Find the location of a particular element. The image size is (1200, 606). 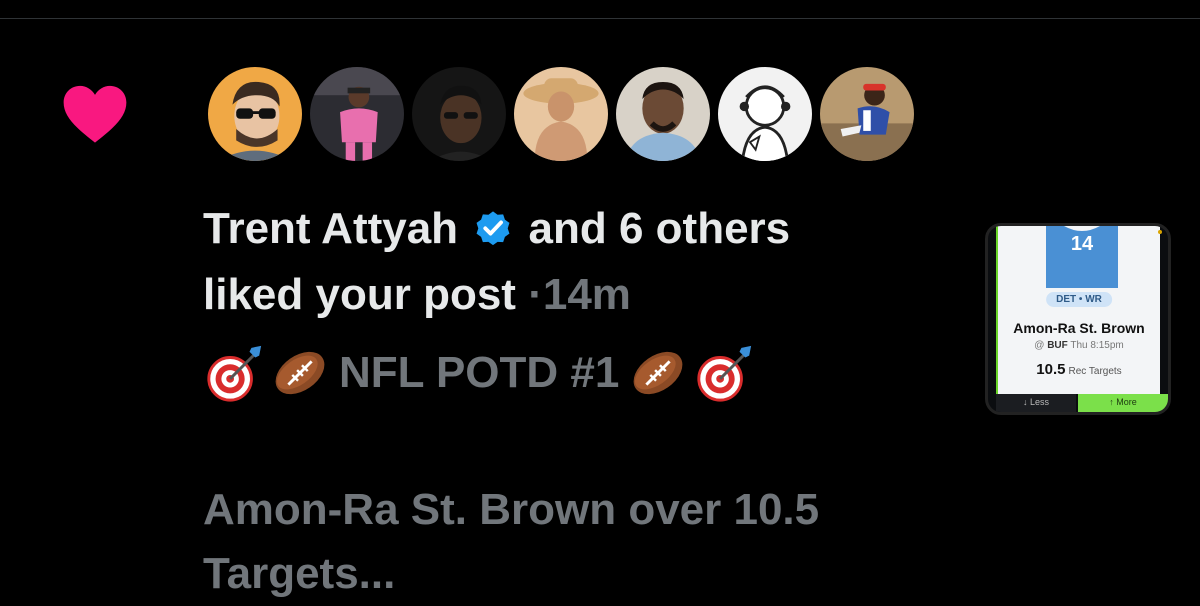

opponent: BUF is located at coordinates (1057, 345).